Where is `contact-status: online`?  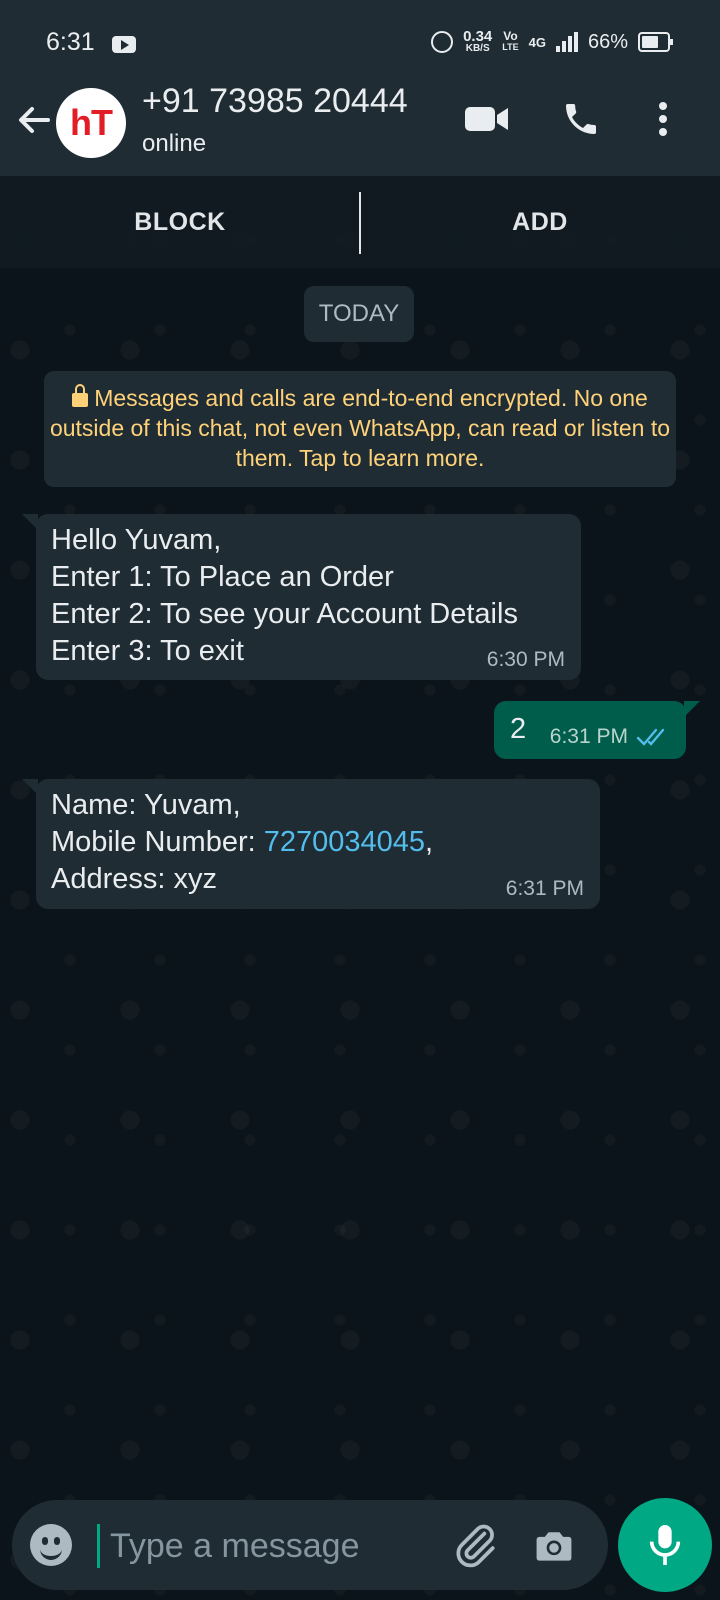 contact-status: online is located at coordinates (174, 143).